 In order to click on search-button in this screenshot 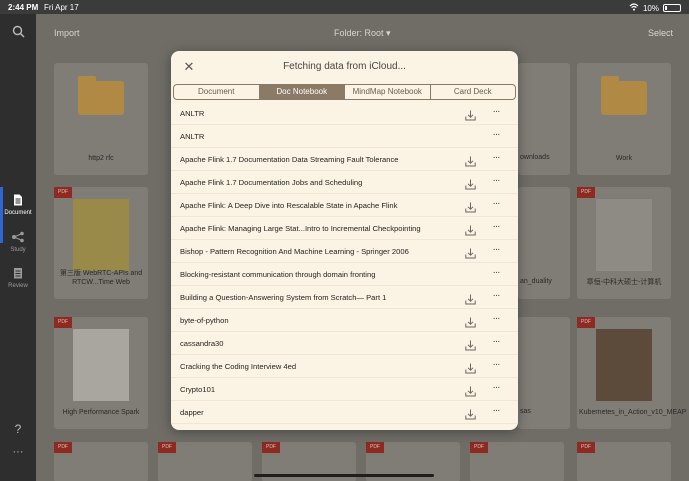, I will do `click(18, 32)`.